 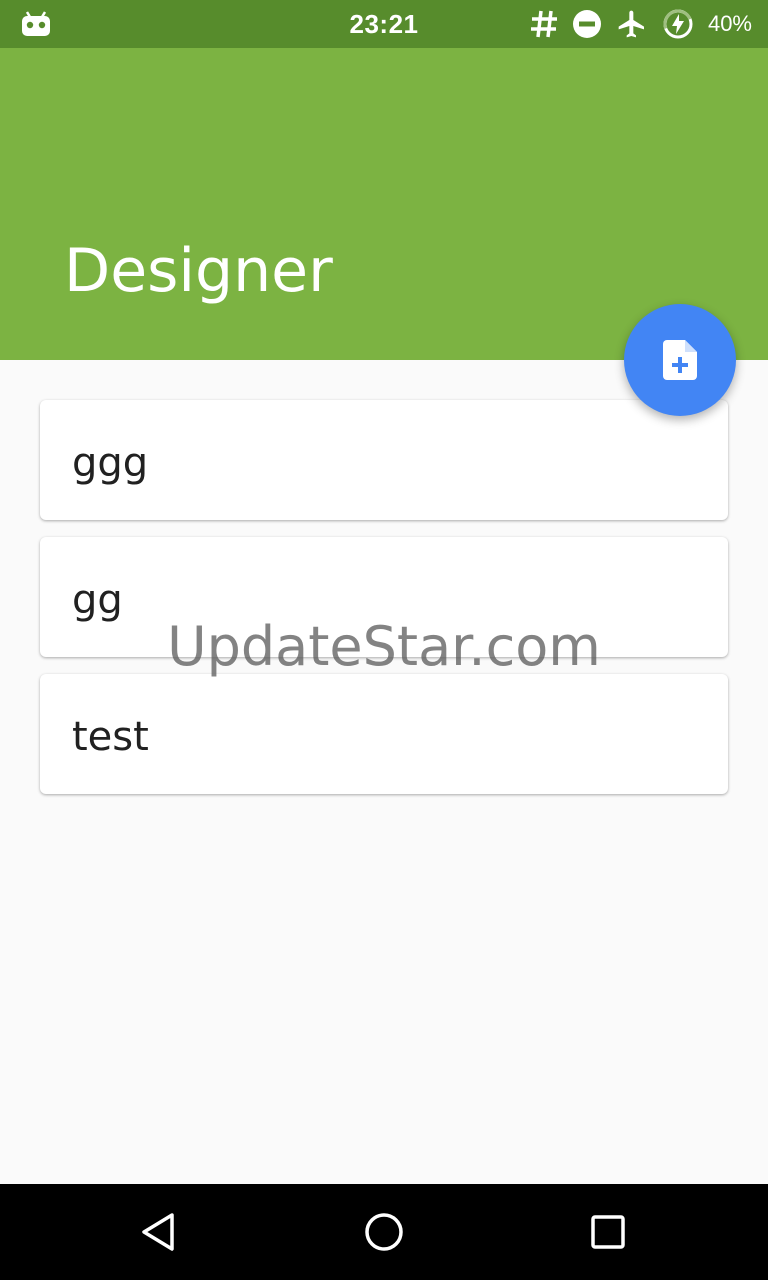 I want to click on new-document-button, so click(x=680, y=360).